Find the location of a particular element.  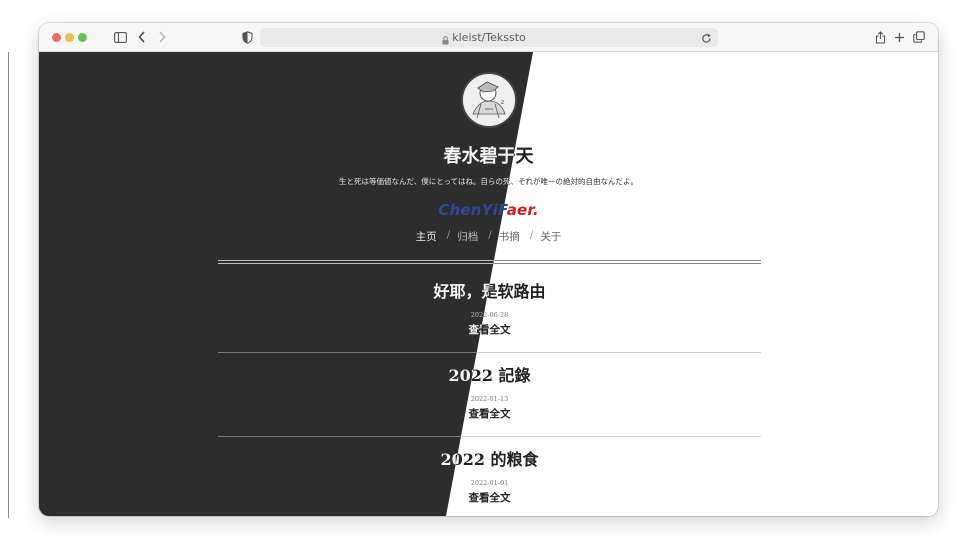

sidebar-toggle-icon is located at coordinates (120, 37).